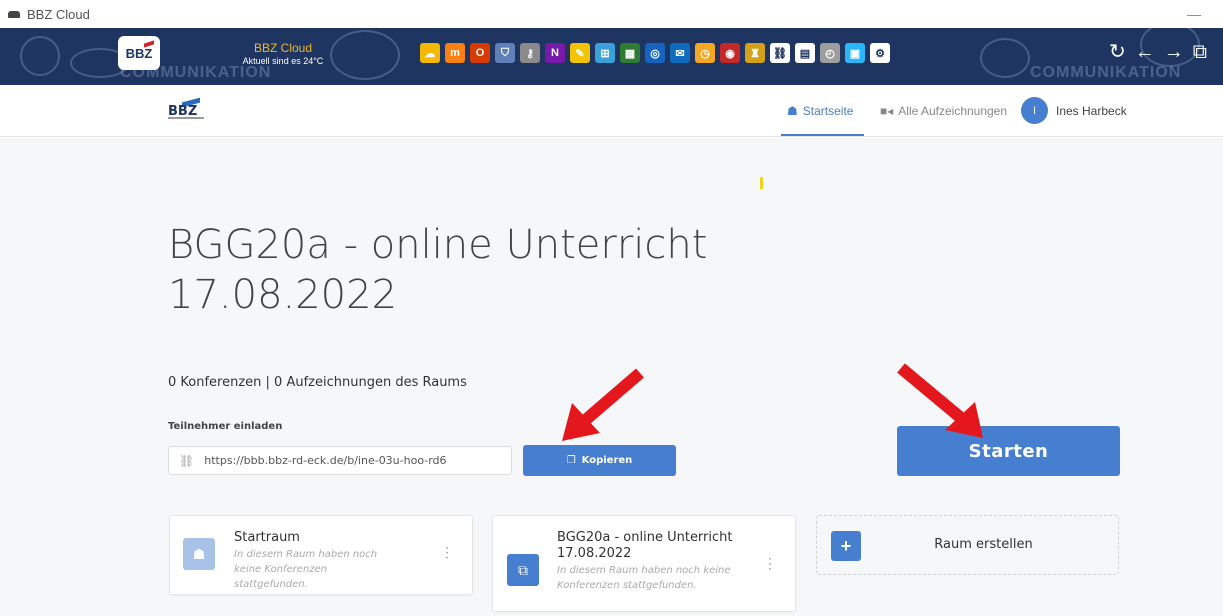 This screenshot has width=1223, height=616. Describe the element at coordinates (267, 537) in the screenshot. I see `room-card-title: Startraum` at that location.